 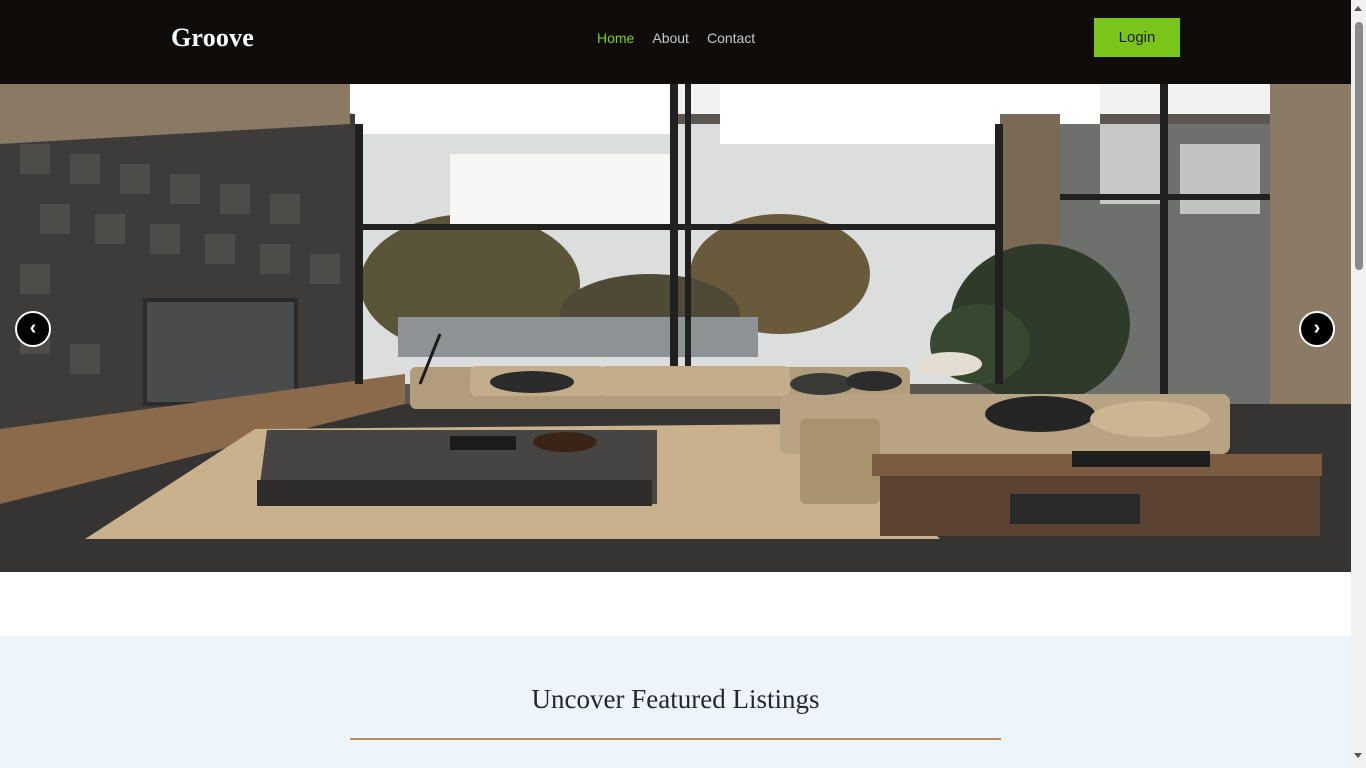 I want to click on nav-home-link: Home, so click(x=615, y=38).